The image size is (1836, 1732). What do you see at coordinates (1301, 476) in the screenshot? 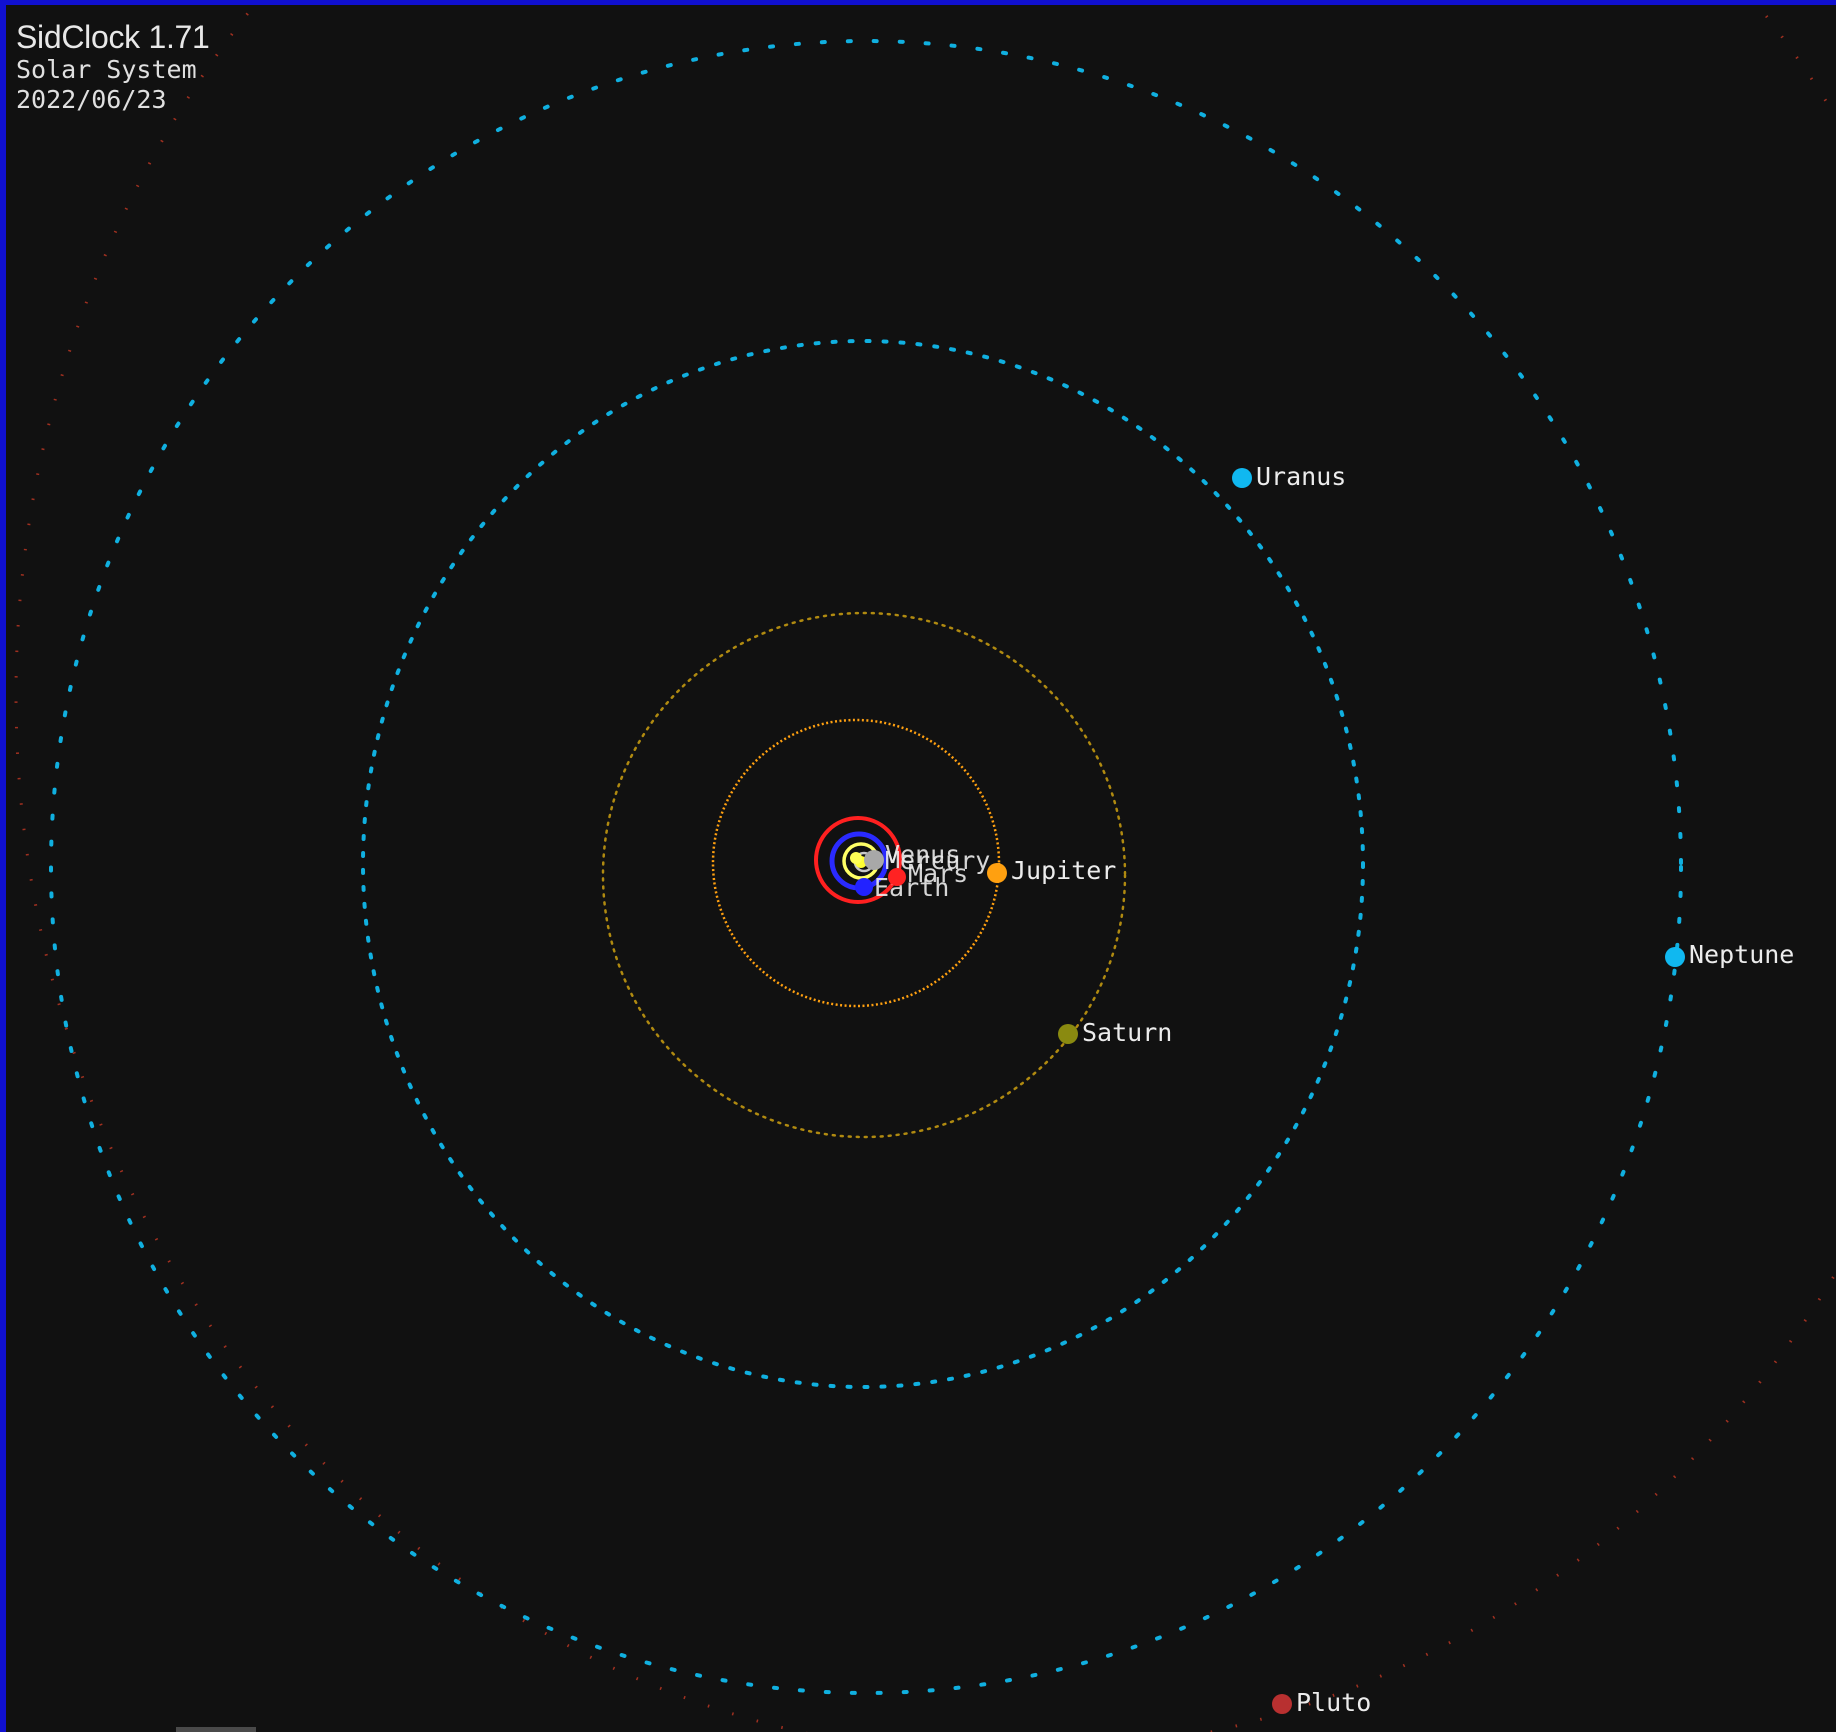
I see `uranus-label: Uranus` at bounding box center [1301, 476].